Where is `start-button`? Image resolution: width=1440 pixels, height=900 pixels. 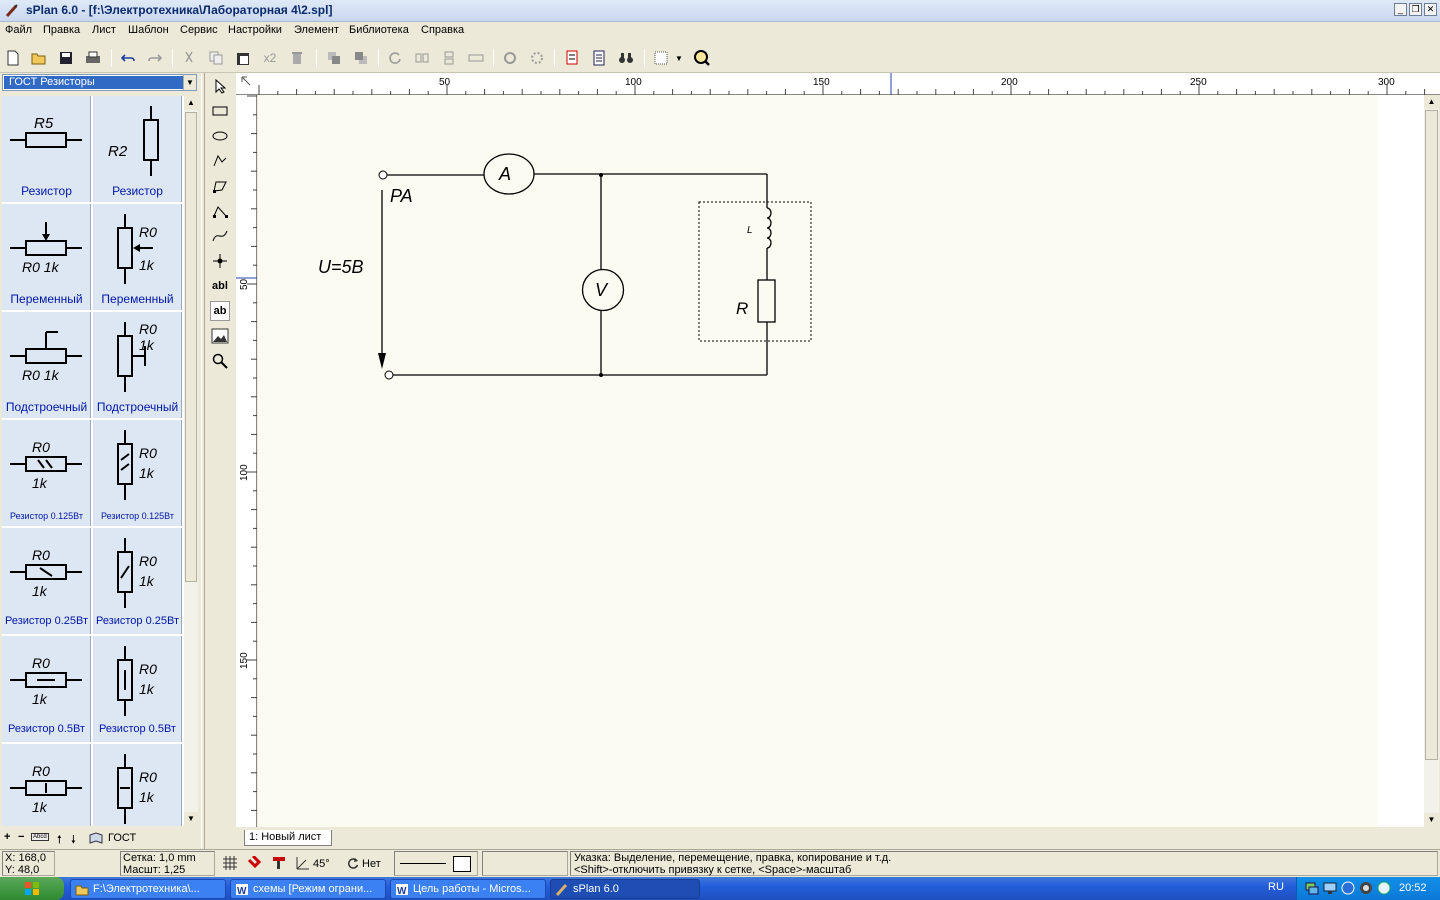 start-button is located at coordinates (32, 888).